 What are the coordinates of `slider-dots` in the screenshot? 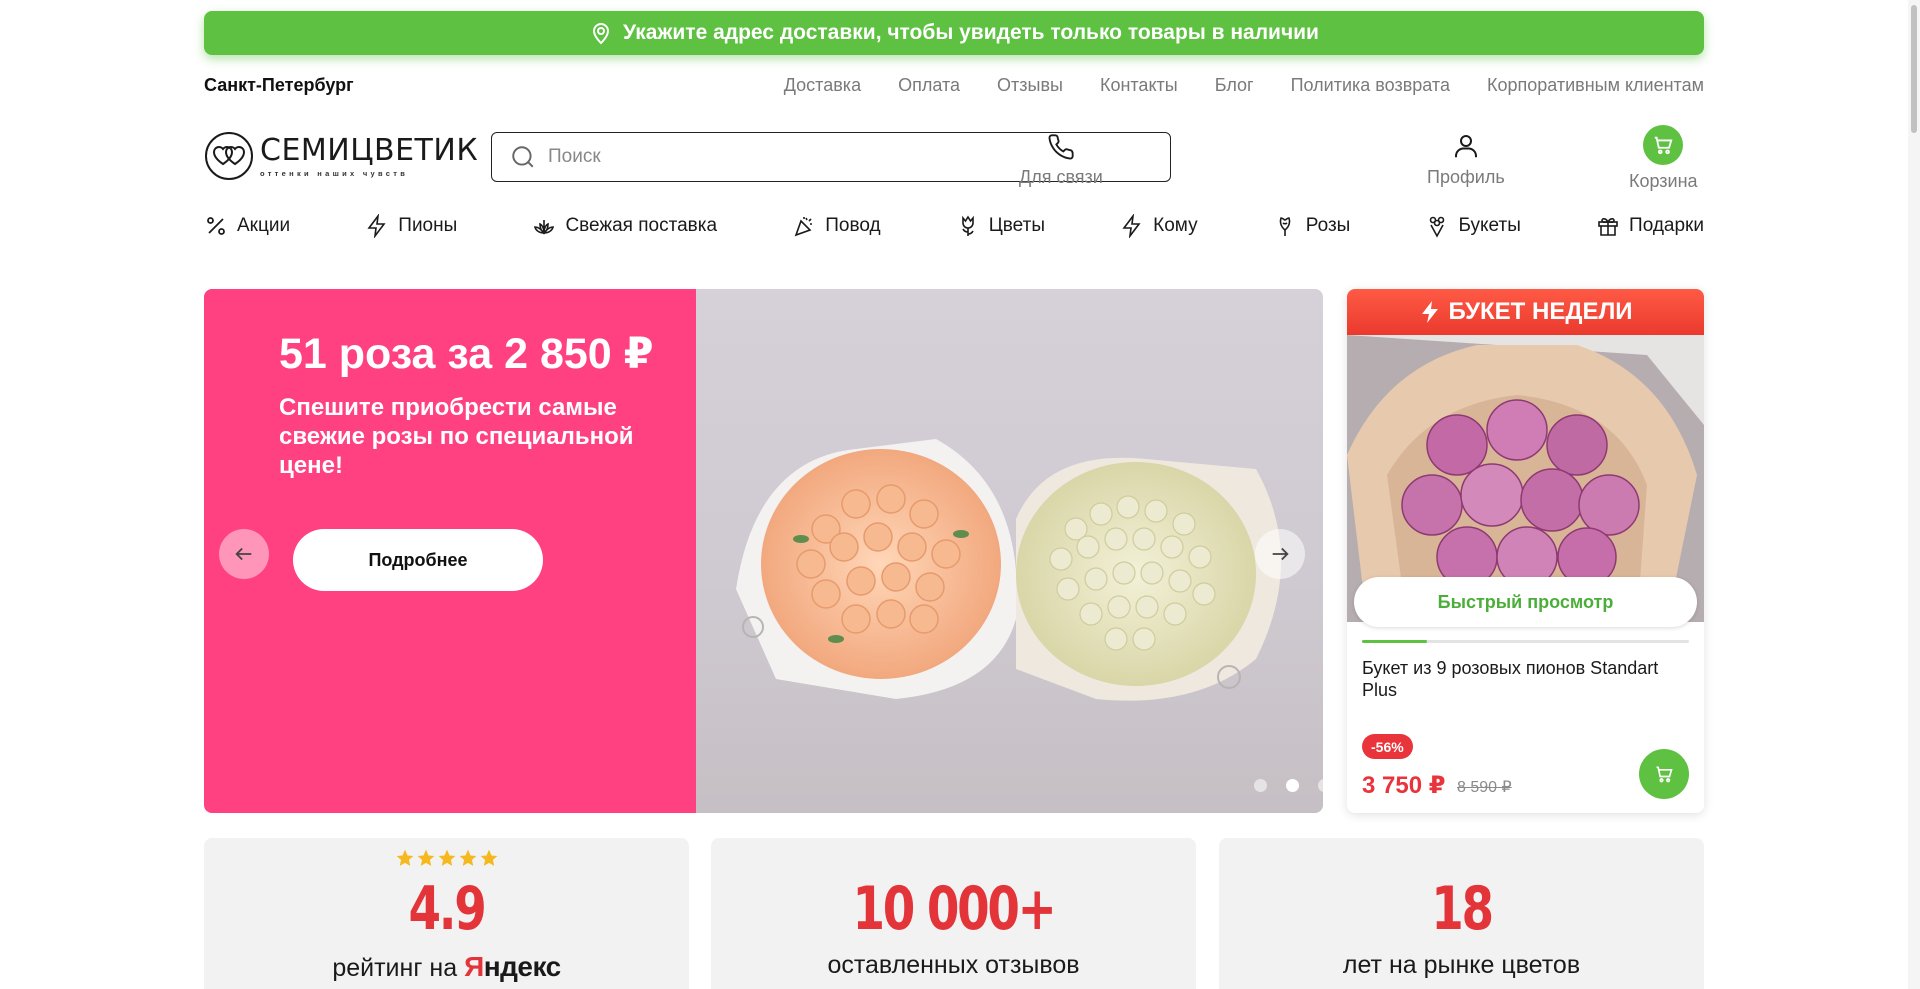 It's located at (1288, 785).